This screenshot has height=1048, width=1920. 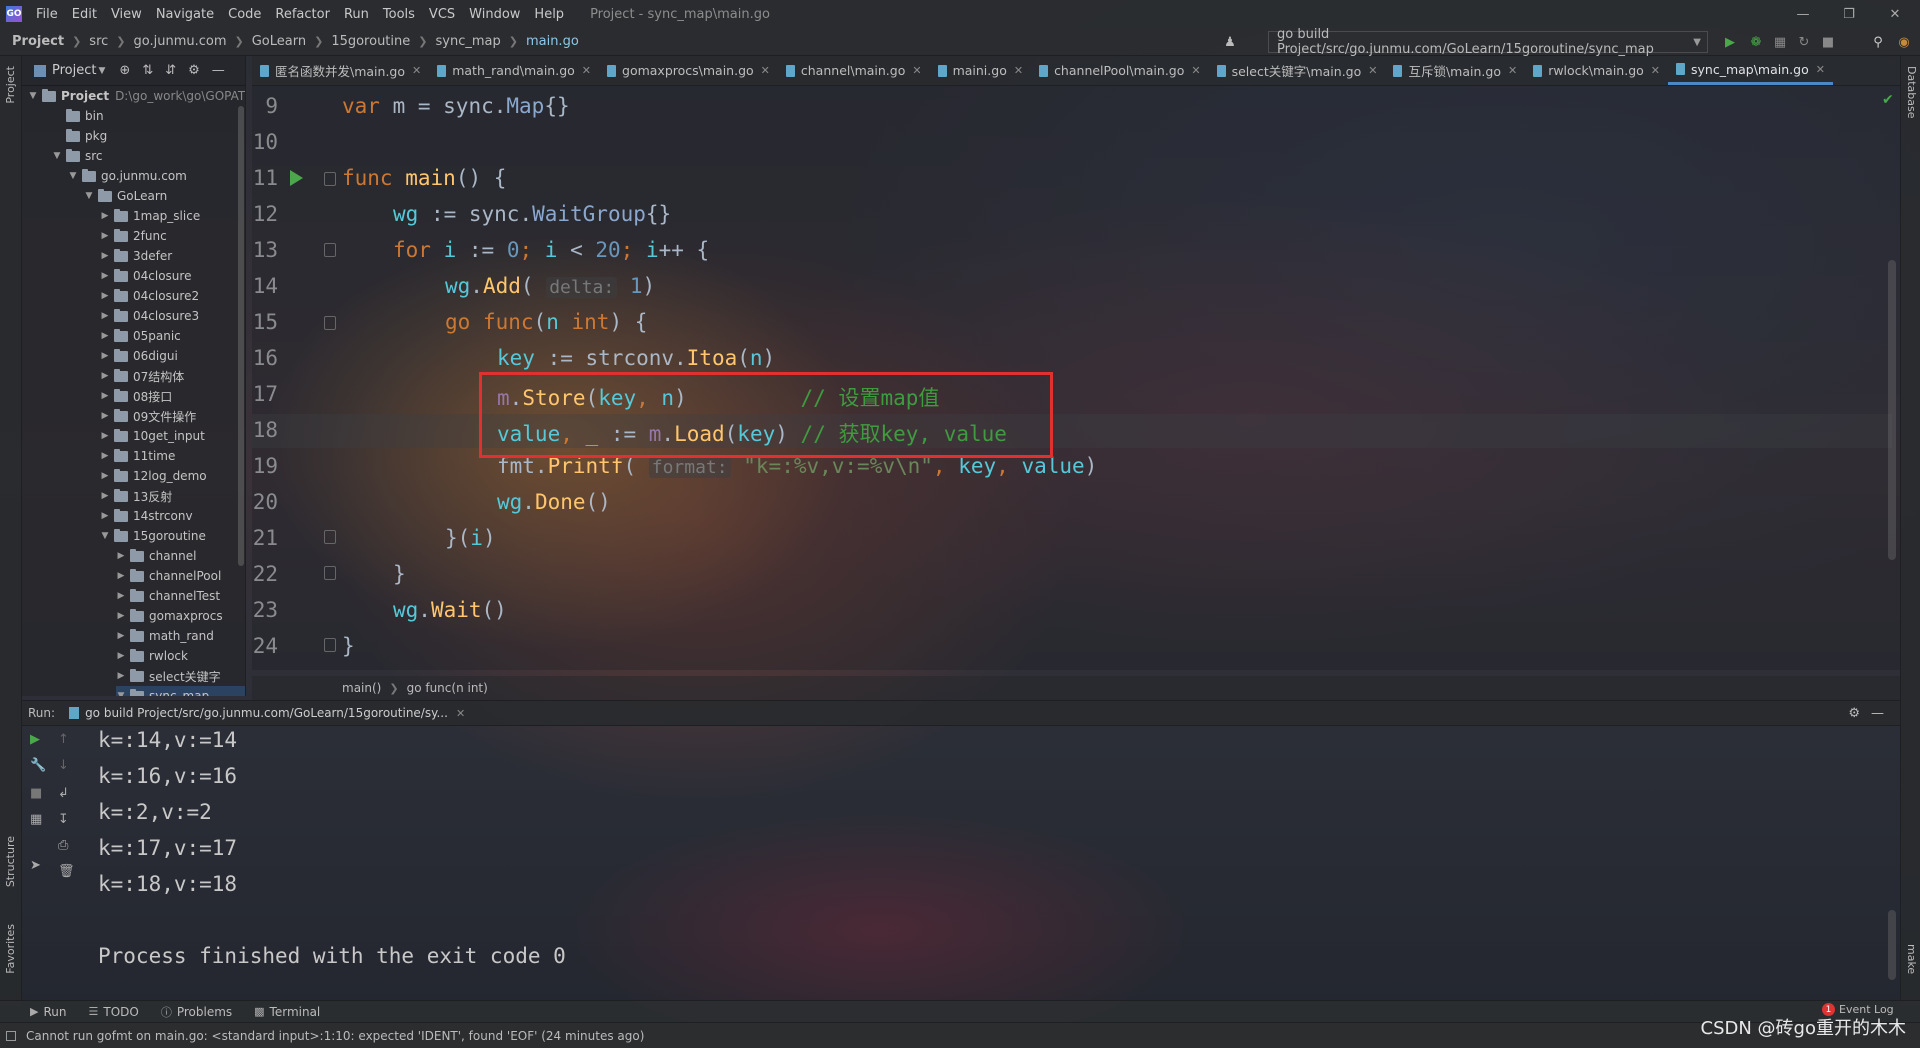 What do you see at coordinates (442, 14) in the screenshot?
I see `menu-vcs: VCS` at bounding box center [442, 14].